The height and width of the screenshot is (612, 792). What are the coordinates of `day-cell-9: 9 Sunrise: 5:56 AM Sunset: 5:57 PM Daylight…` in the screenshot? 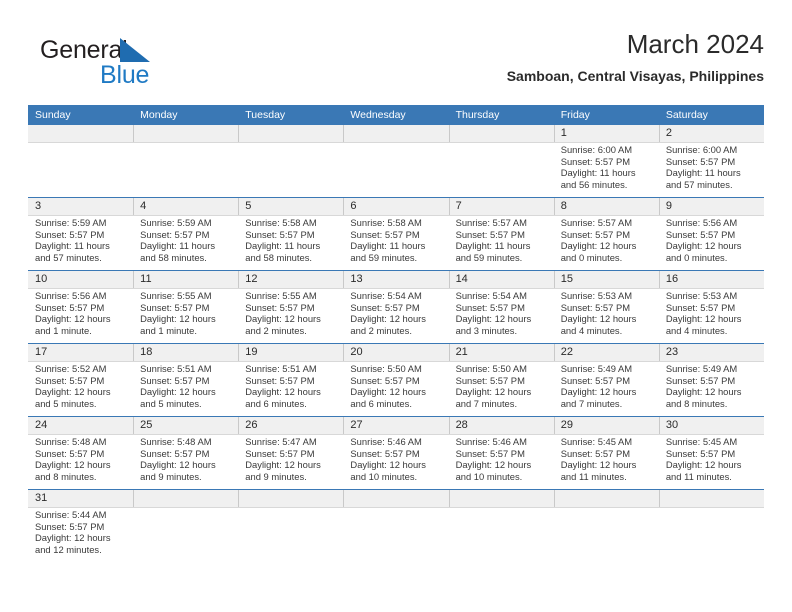 It's located at (711, 234).